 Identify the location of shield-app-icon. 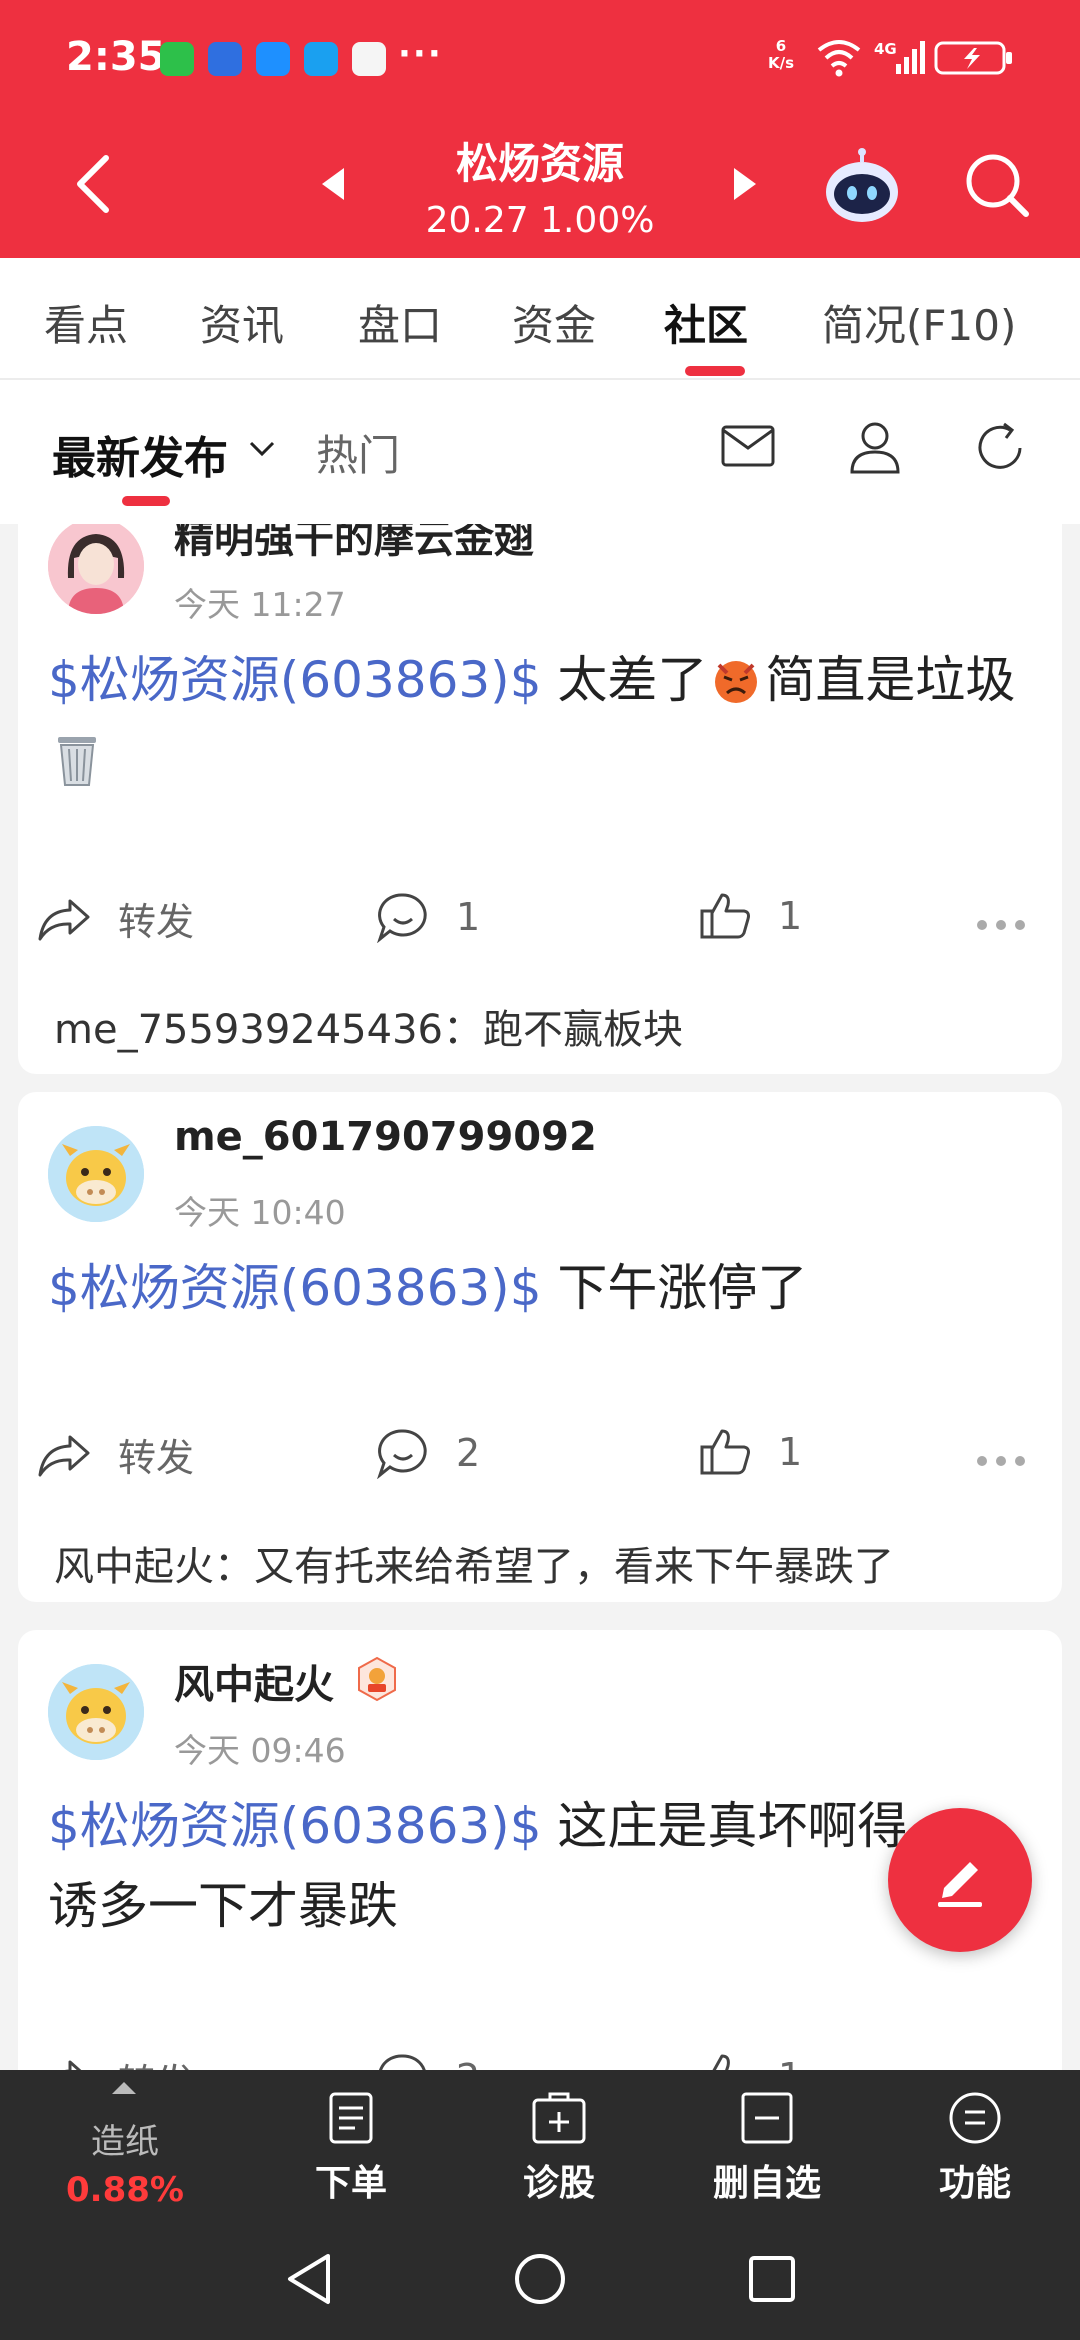
(225, 59).